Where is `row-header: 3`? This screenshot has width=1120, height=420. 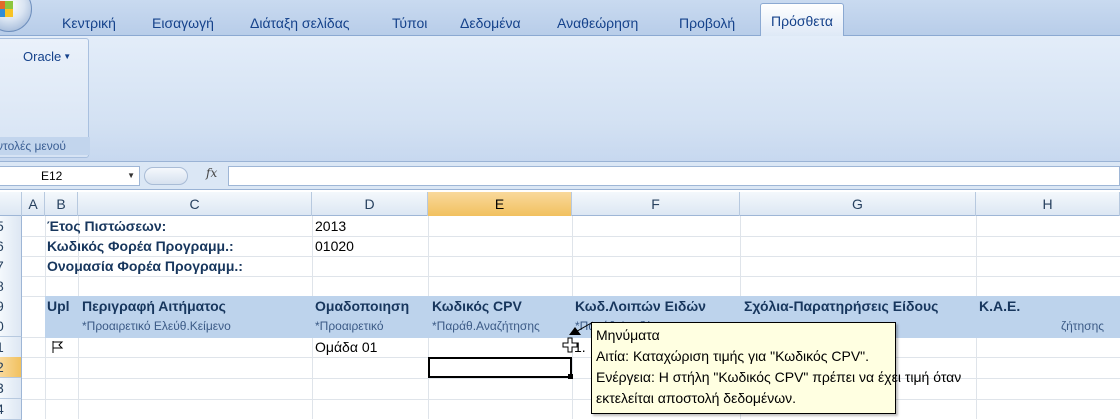 row-header: 3 is located at coordinates (11, 388).